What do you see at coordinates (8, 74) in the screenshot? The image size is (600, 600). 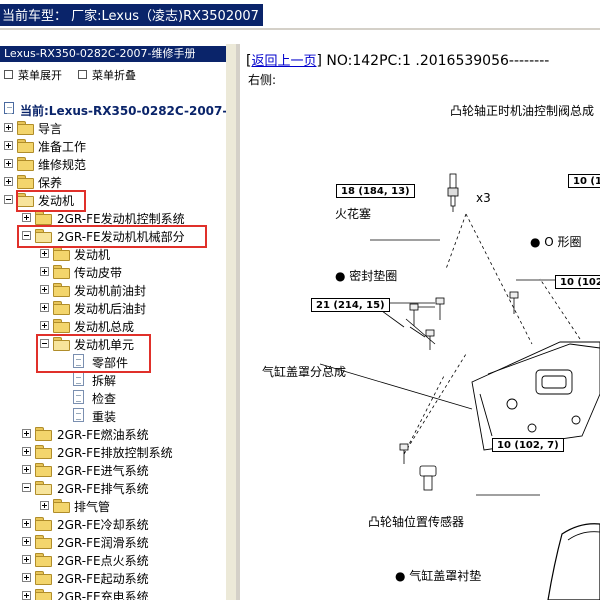 I see `expand-icon` at bounding box center [8, 74].